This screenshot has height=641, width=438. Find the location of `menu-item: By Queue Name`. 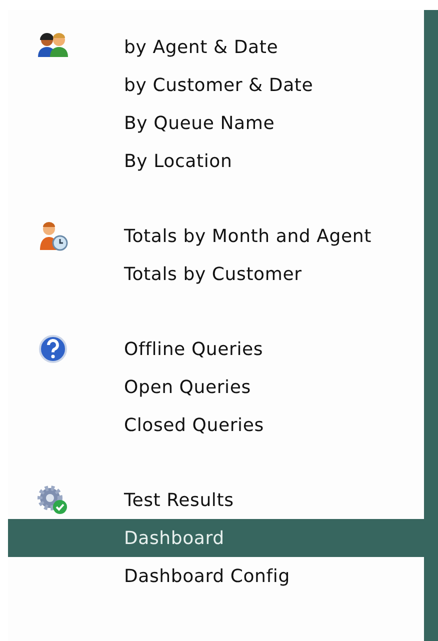

menu-item: By Queue Name is located at coordinates (216, 123).